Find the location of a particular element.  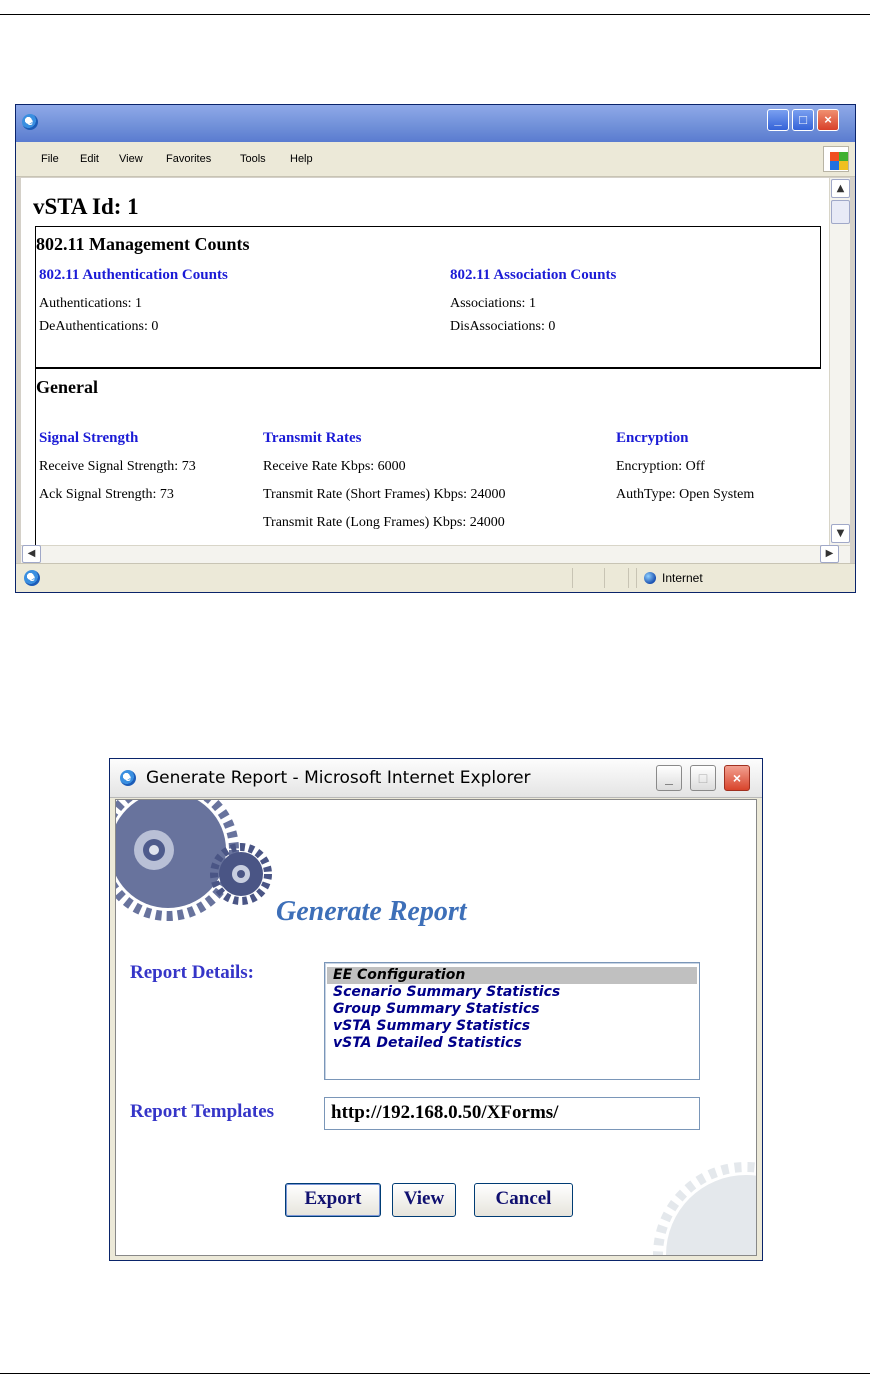

browser-title-bar: e _ □ × is located at coordinates (435, 123).